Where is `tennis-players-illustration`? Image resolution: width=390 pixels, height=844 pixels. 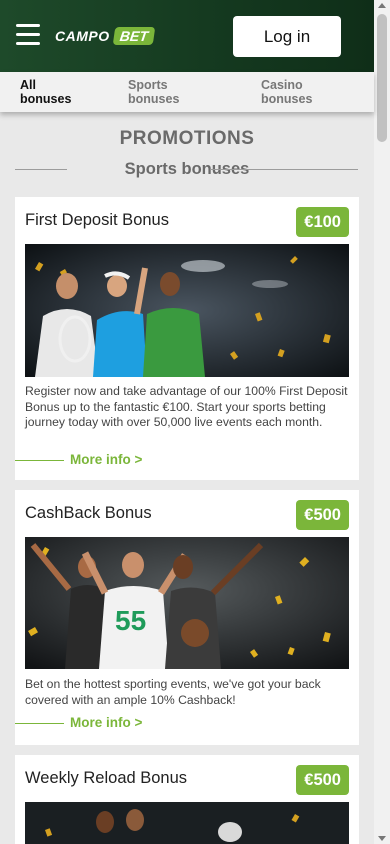
tennis-players-illustration is located at coordinates (187, 310).